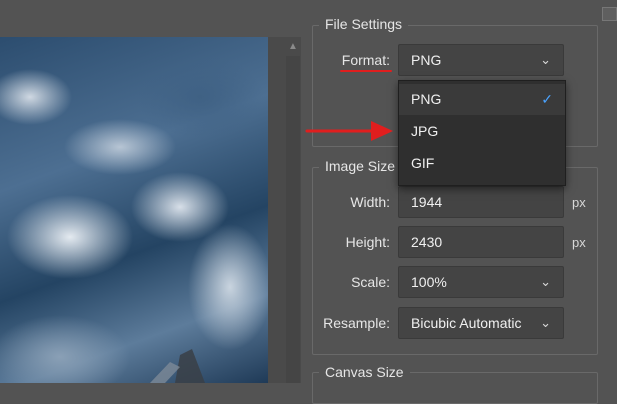  Describe the element at coordinates (349, 131) in the screenshot. I see `red-arrow-icon` at that location.